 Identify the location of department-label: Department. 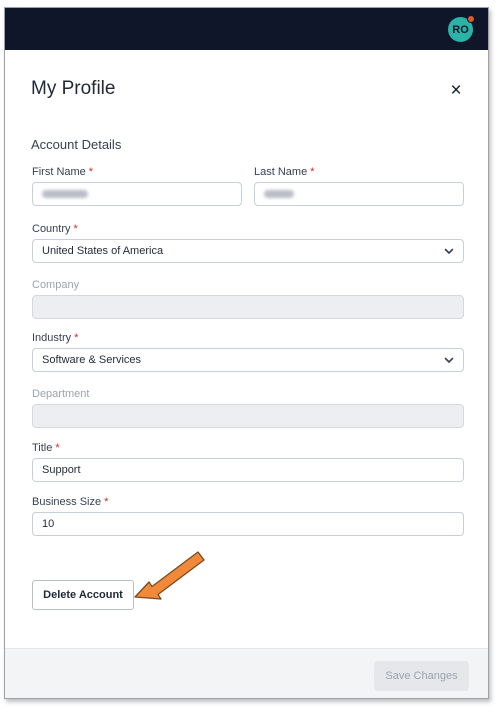
(60, 394).